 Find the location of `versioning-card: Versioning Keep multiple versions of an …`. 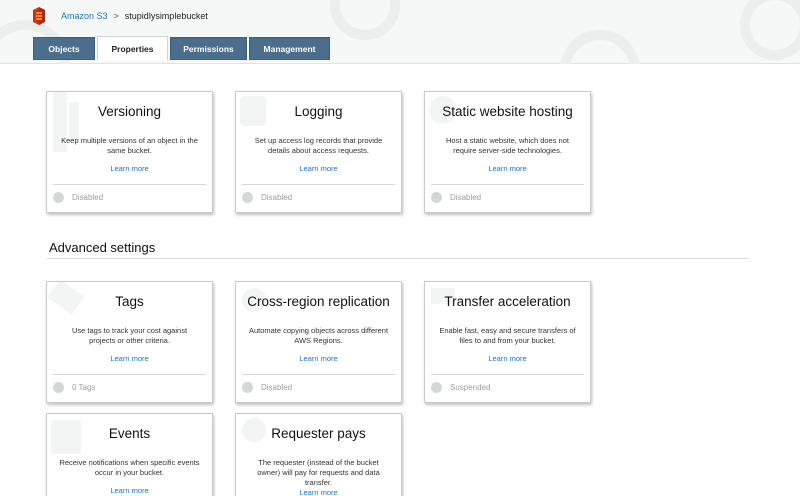

versioning-card: Versioning Keep multiple versions of an … is located at coordinates (129, 152).